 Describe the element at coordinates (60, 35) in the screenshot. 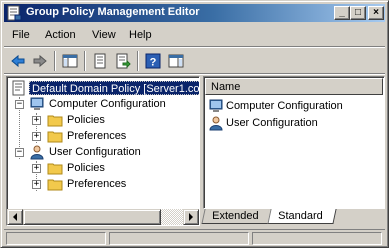

I see `menu-action: Action` at that location.